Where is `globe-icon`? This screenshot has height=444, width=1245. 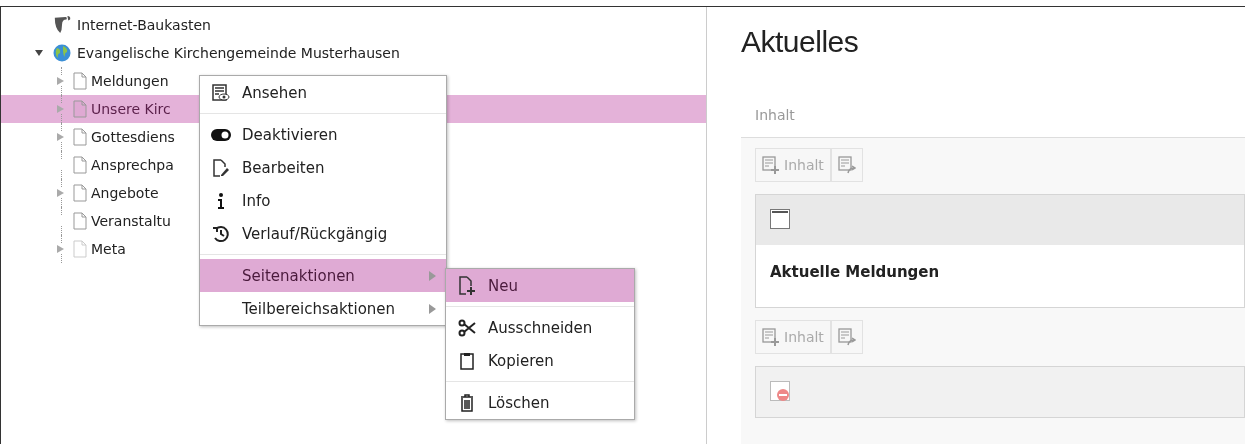
globe-icon is located at coordinates (62, 53).